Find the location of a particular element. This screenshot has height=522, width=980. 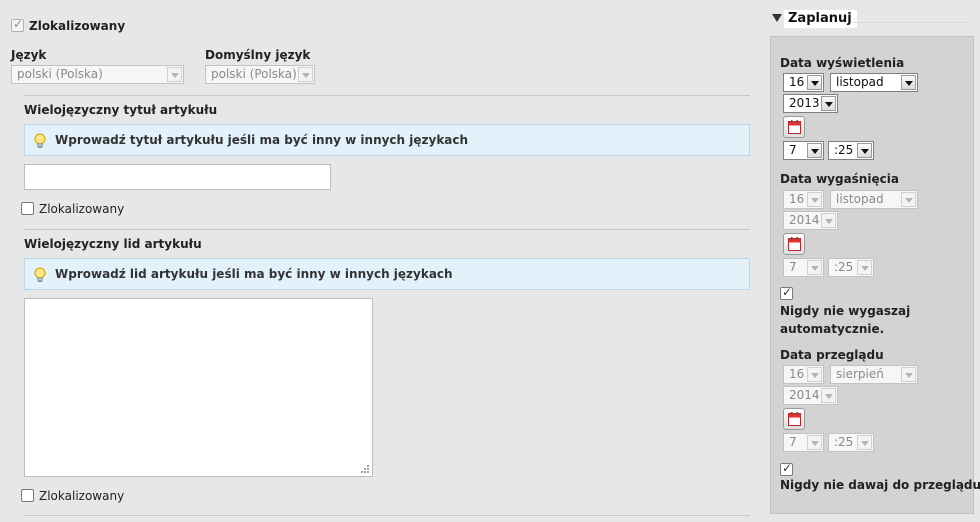

display-day-select: 16 is located at coordinates (803, 82).